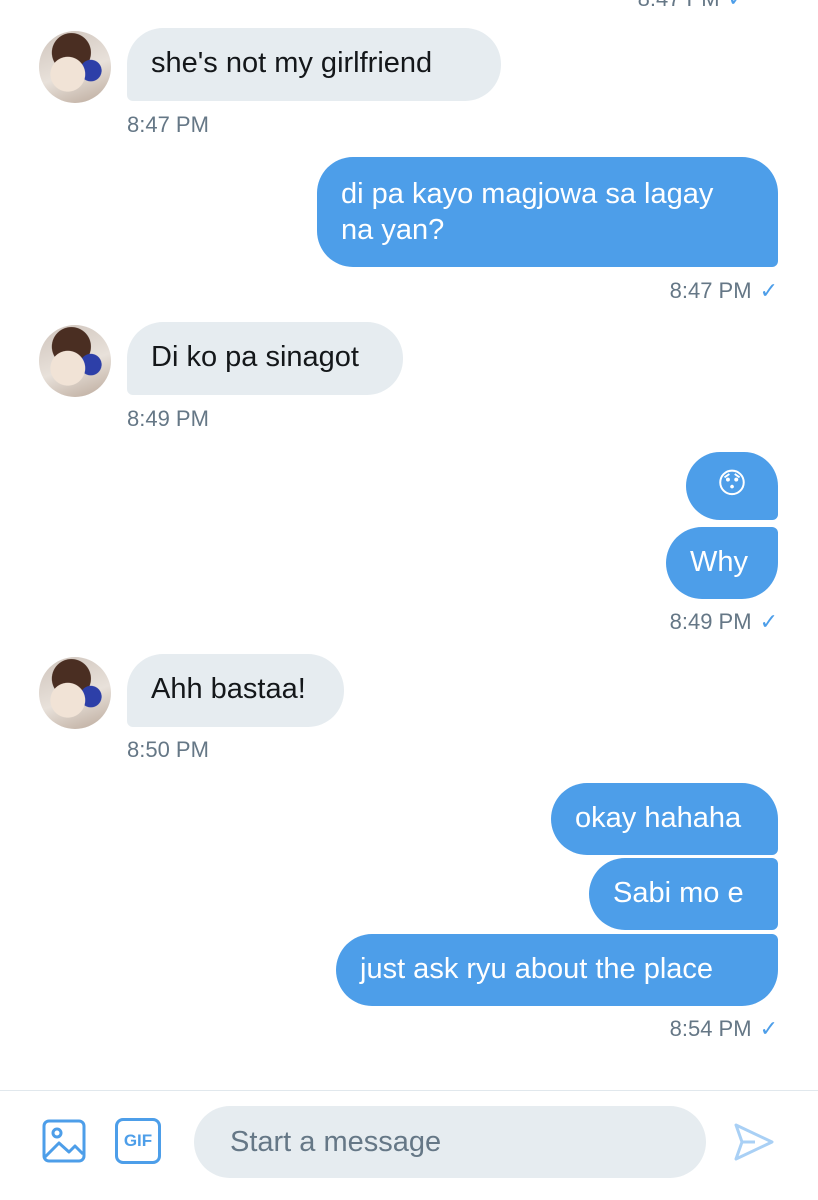 This screenshot has width=818, height=1200. What do you see at coordinates (723, 290) in the screenshot?
I see `message-timestamp: 8:47 PM ✓` at bounding box center [723, 290].